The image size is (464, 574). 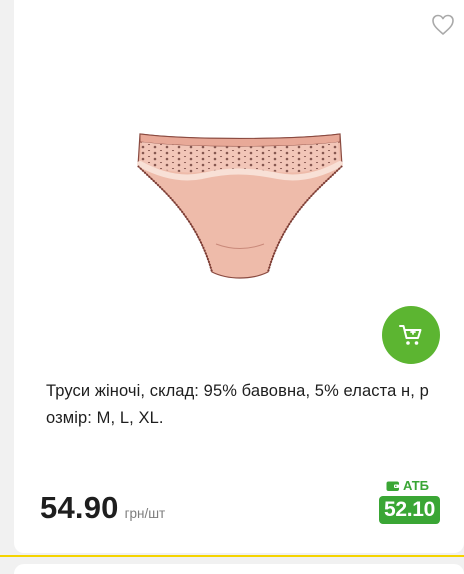 I want to click on add-to-cart-button, so click(x=411, y=335).